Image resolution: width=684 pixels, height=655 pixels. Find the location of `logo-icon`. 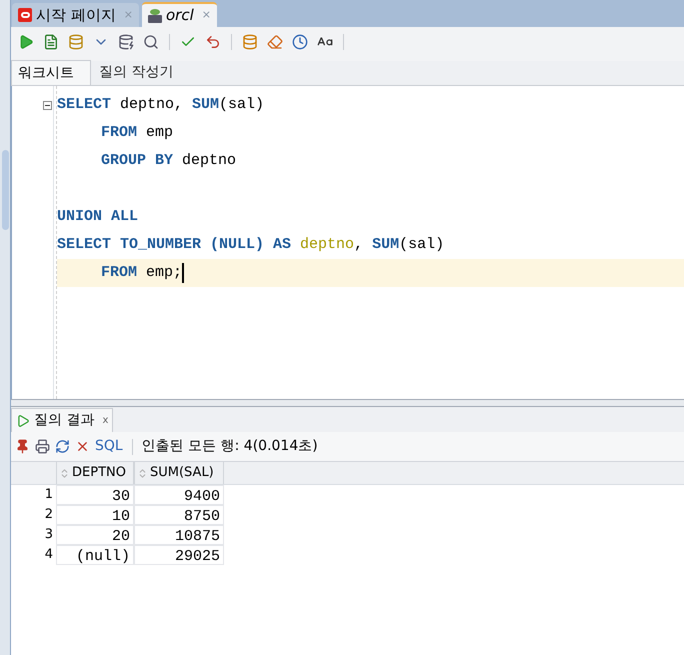

logo-icon is located at coordinates (25, 15).